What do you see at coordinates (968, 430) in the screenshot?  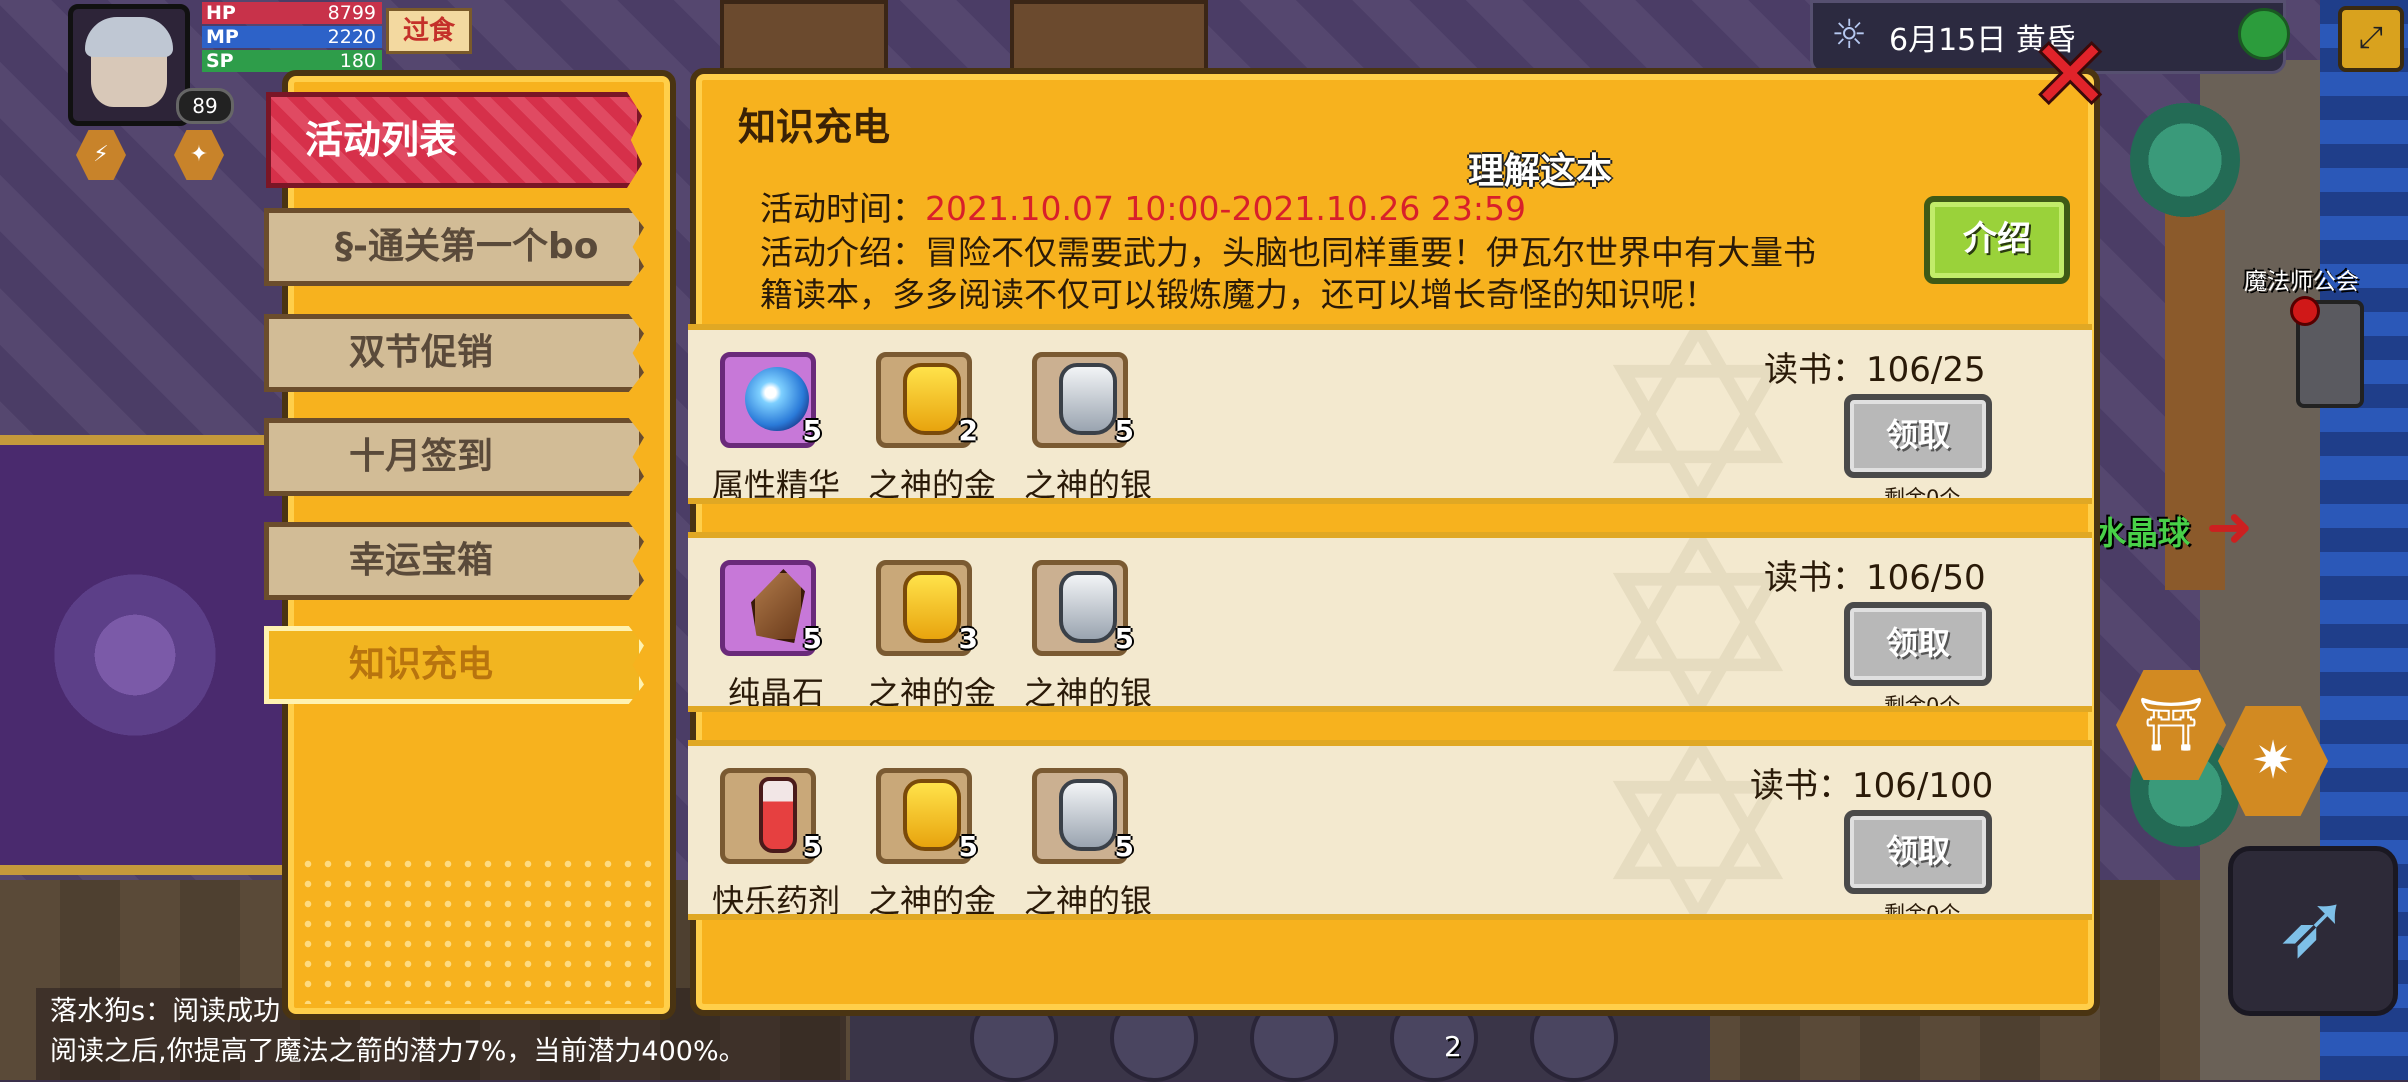 I see `item-count: 2` at bounding box center [968, 430].